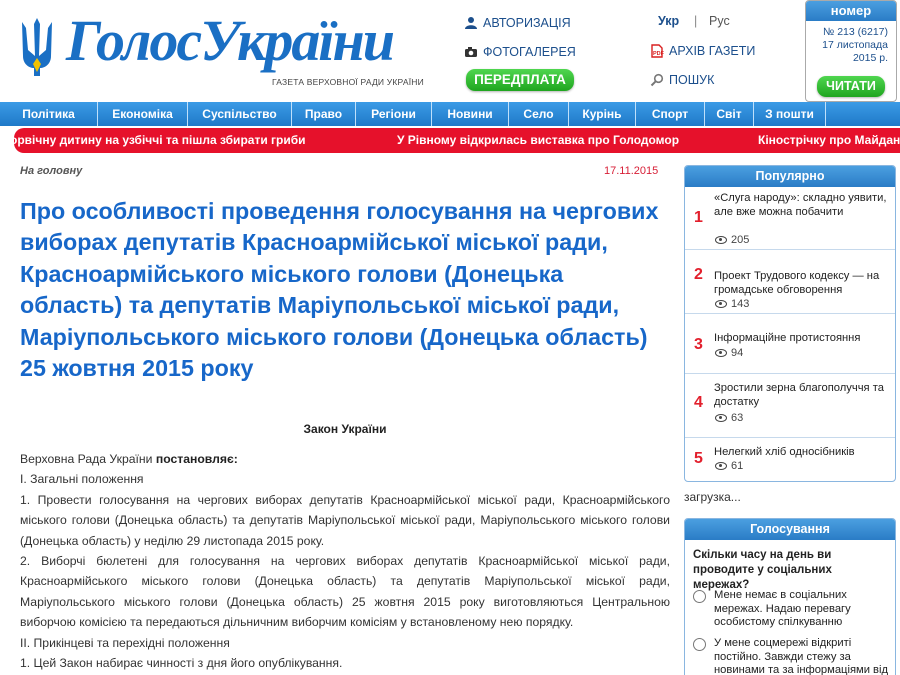  What do you see at coordinates (698, 344) in the screenshot?
I see `popular-rank: 3` at bounding box center [698, 344].